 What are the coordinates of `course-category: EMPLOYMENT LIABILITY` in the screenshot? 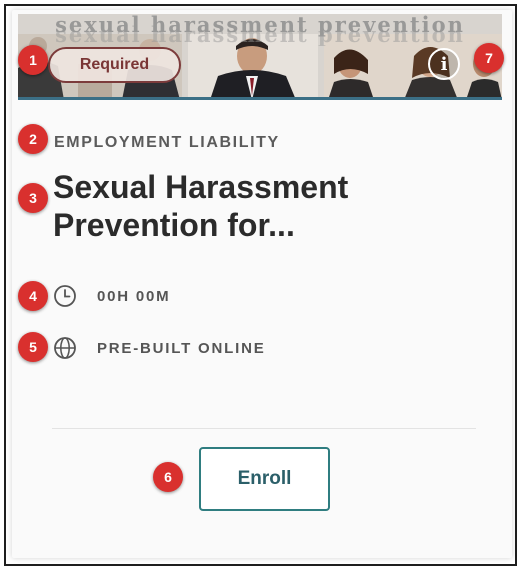 It's located at (167, 142).